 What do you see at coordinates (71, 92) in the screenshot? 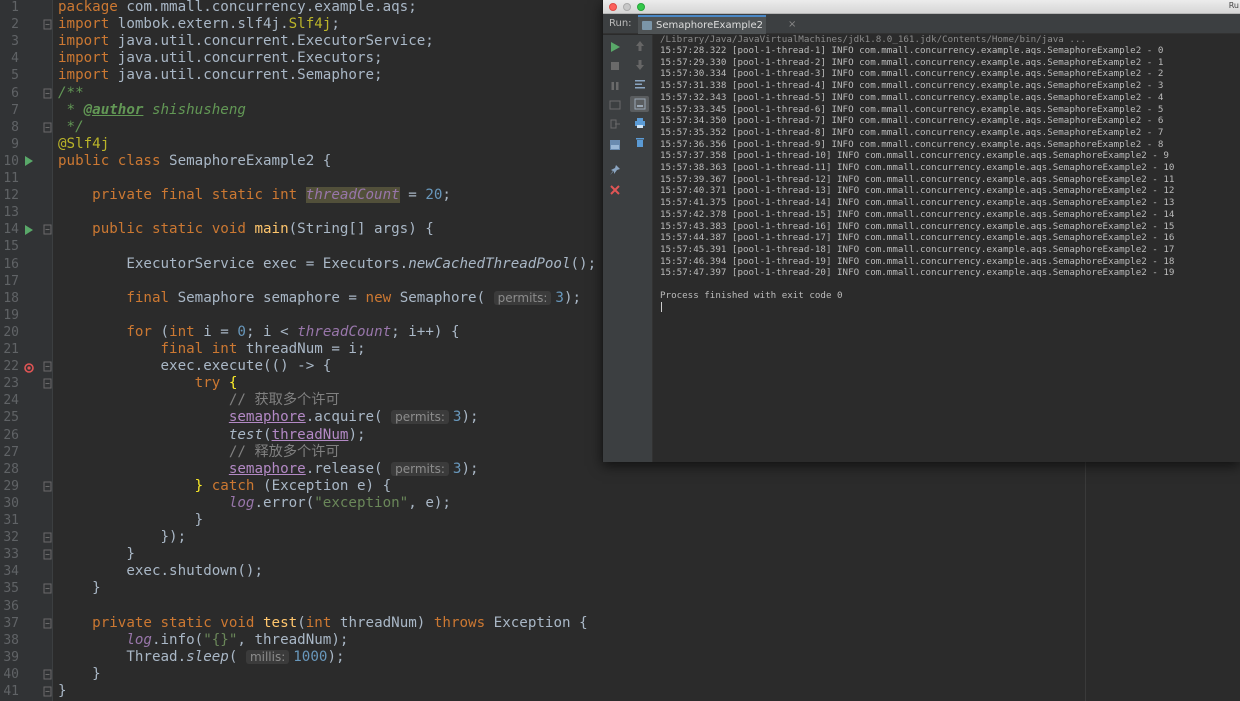
I see `code-text: /**` at bounding box center [71, 92].